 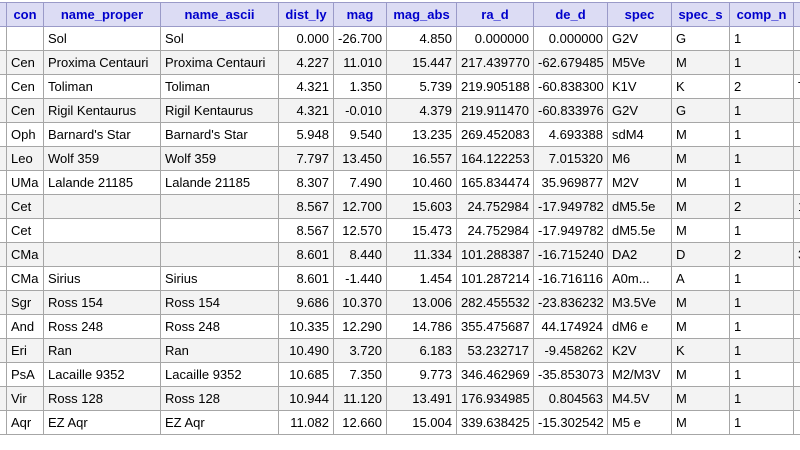 I want to click on cell-ra-d: 219.905188, so click(x=495, y=86).